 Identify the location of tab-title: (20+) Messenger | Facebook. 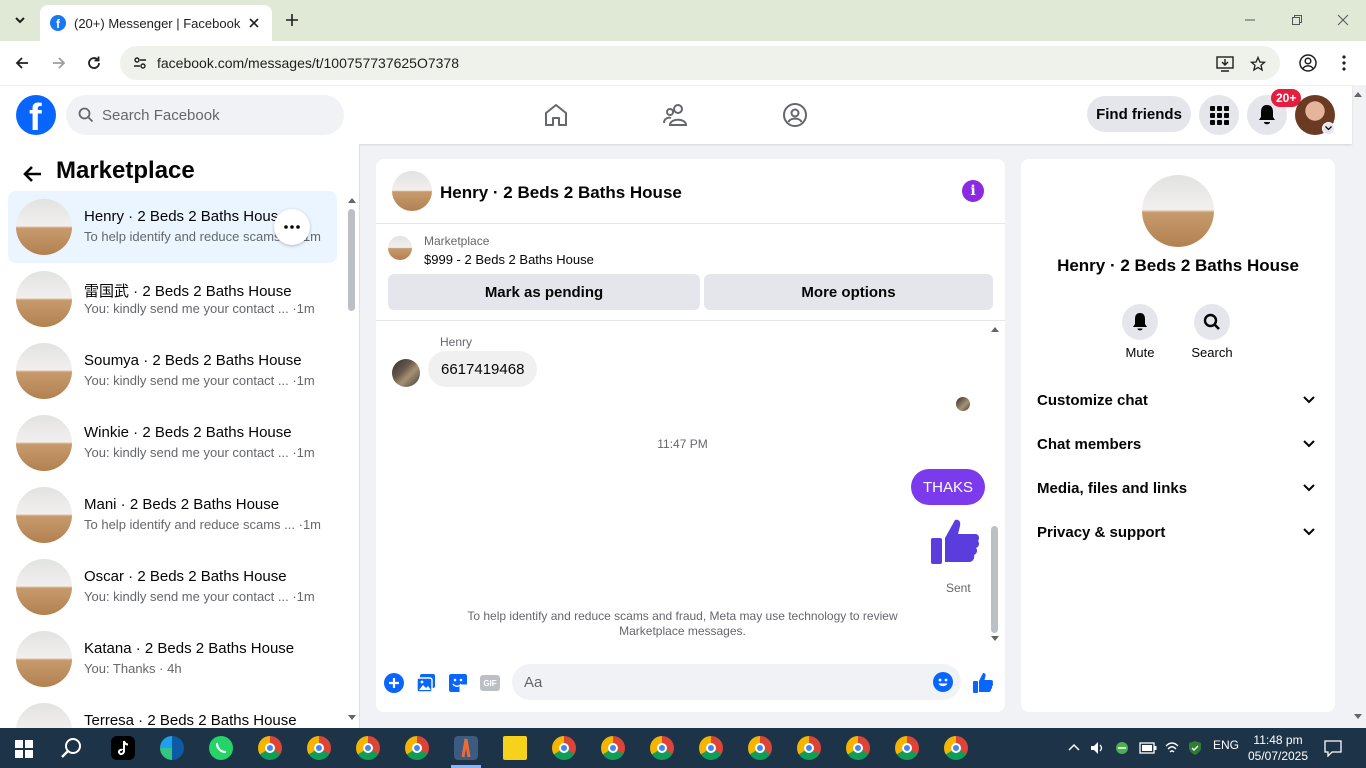
(157, 23).